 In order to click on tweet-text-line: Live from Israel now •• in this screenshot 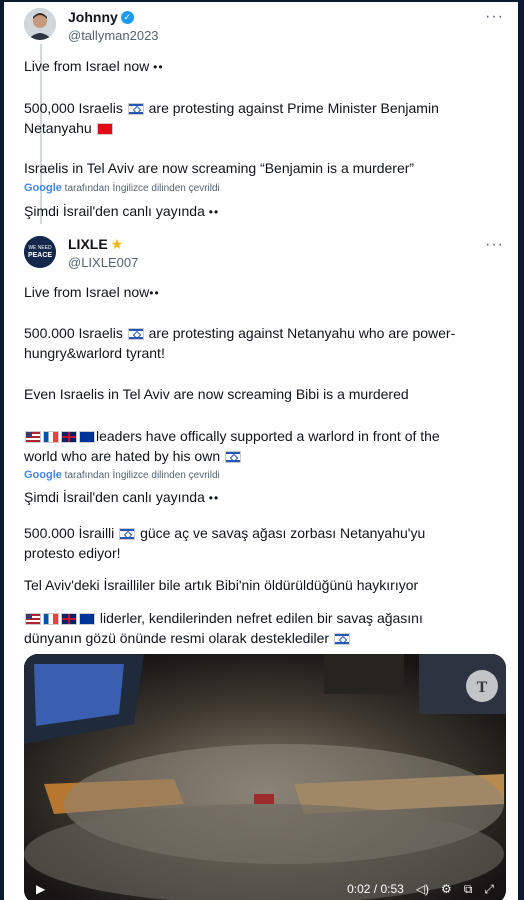, I will do `click(94, 66)`.